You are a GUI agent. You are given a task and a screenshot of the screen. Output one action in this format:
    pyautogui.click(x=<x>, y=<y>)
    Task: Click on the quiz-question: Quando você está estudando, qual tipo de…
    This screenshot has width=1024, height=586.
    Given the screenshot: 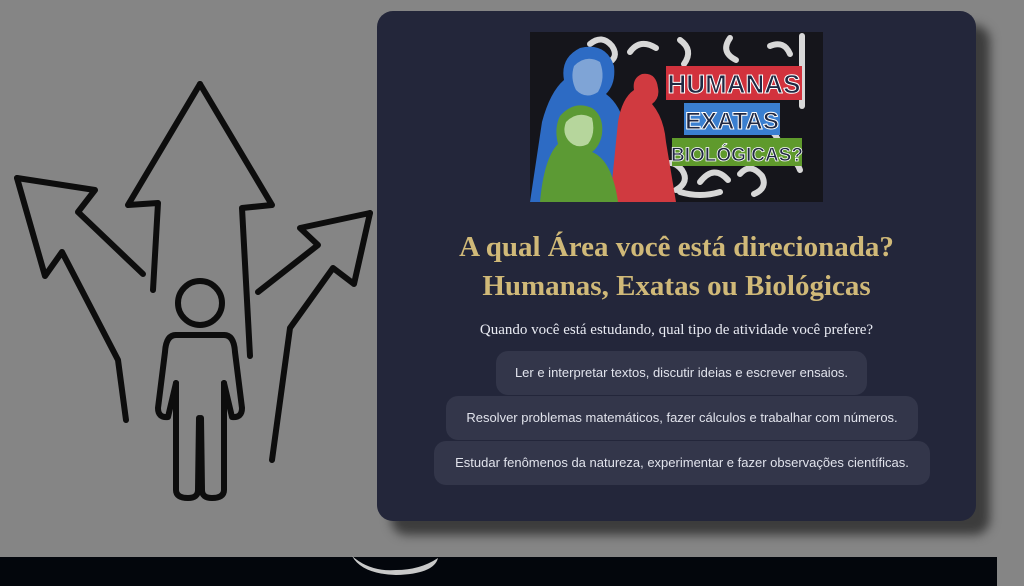 What is the action you would take?
    pyautogui.click(x=676, y=330)
    